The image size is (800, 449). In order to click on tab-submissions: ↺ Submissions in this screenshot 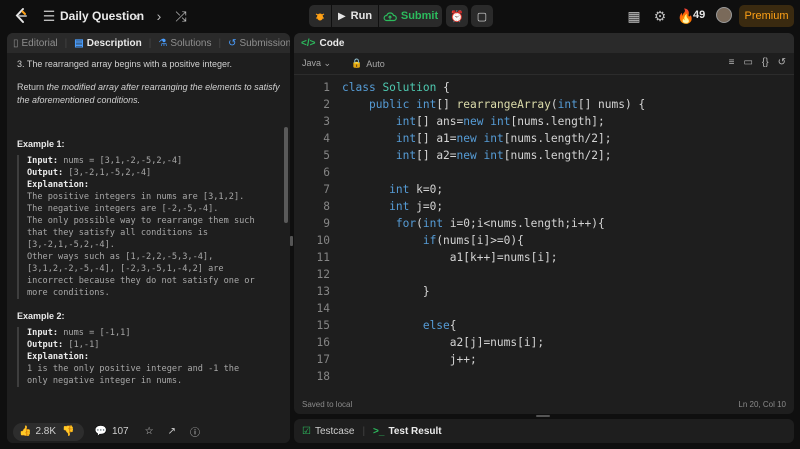, I will do `click(259, 43)`.